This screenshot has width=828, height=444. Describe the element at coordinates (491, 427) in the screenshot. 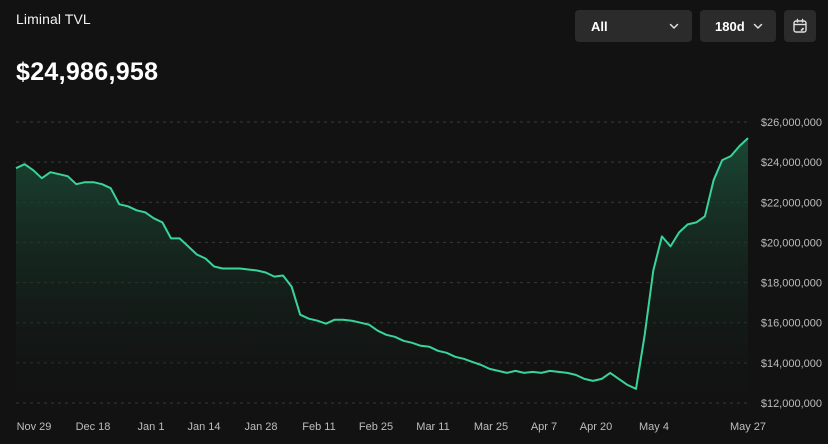

I see `x-tick-label: Mar 25` at that location.